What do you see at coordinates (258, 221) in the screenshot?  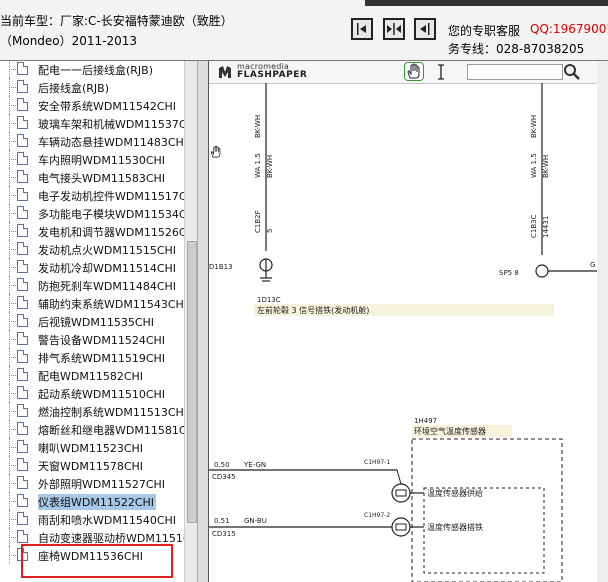 I see `connector-left-label: C1B2F` at bounding box center [258, 221].